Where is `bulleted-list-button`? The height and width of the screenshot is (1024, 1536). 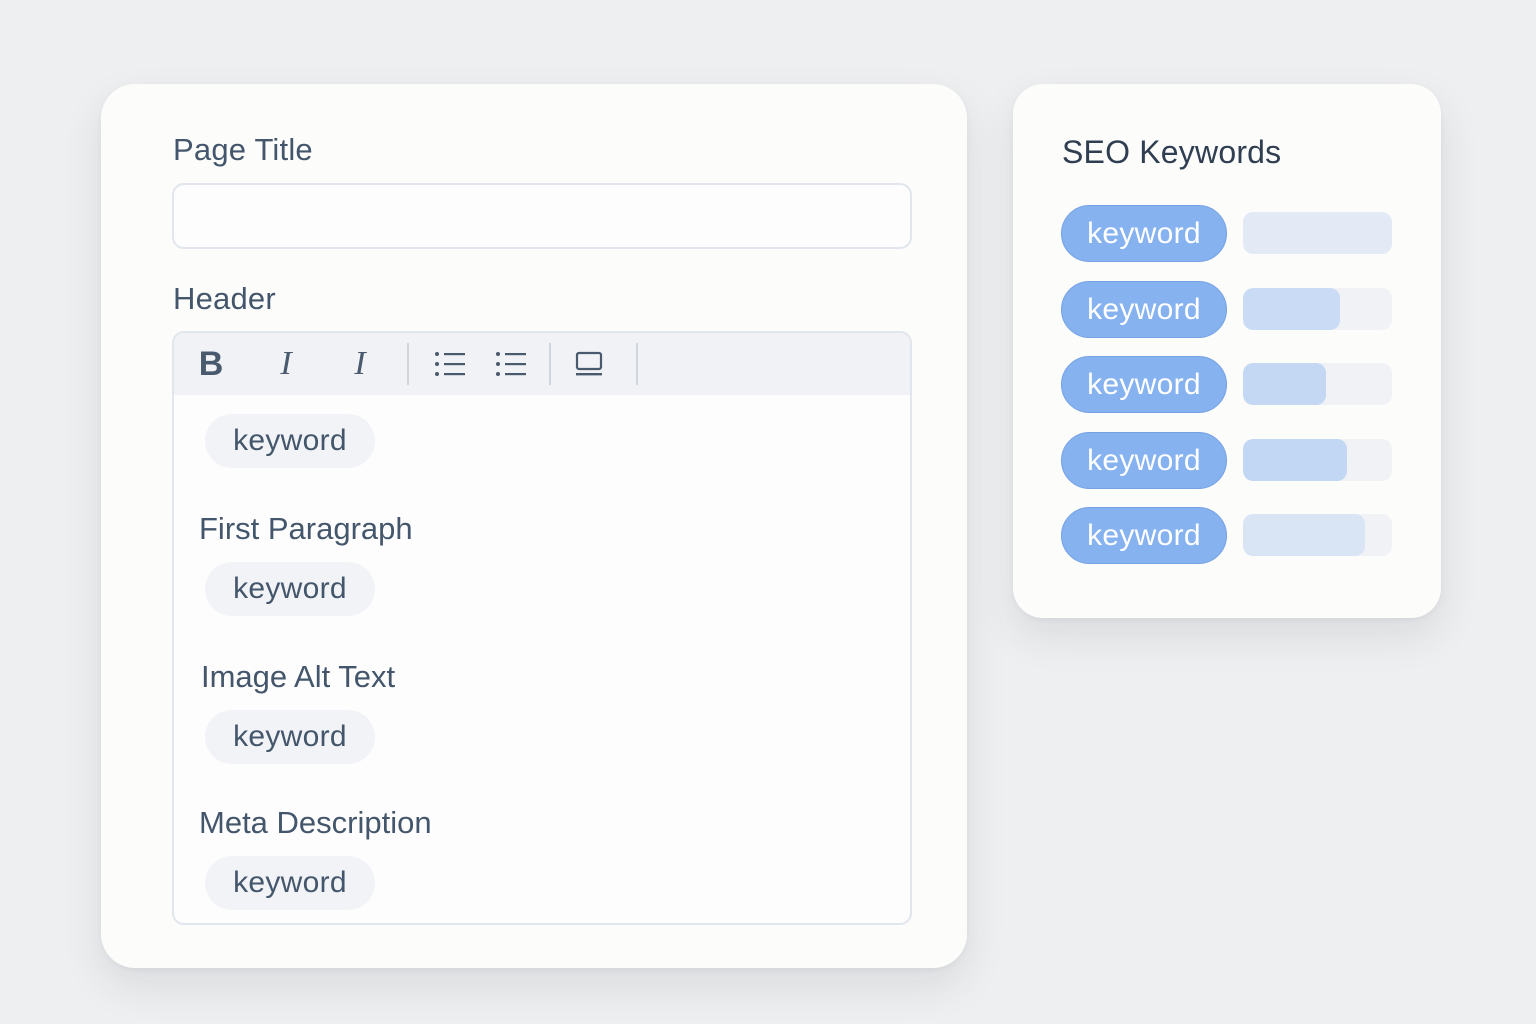
bulleted-list-button is located at coordinates (450, 364).